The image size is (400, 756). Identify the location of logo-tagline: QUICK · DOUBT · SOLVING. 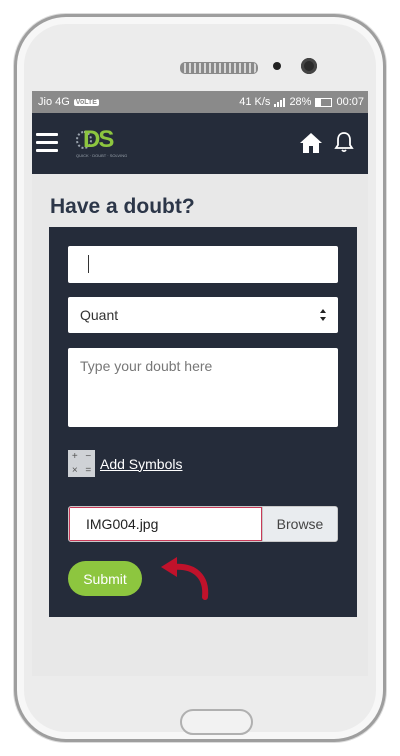
(102, 155).